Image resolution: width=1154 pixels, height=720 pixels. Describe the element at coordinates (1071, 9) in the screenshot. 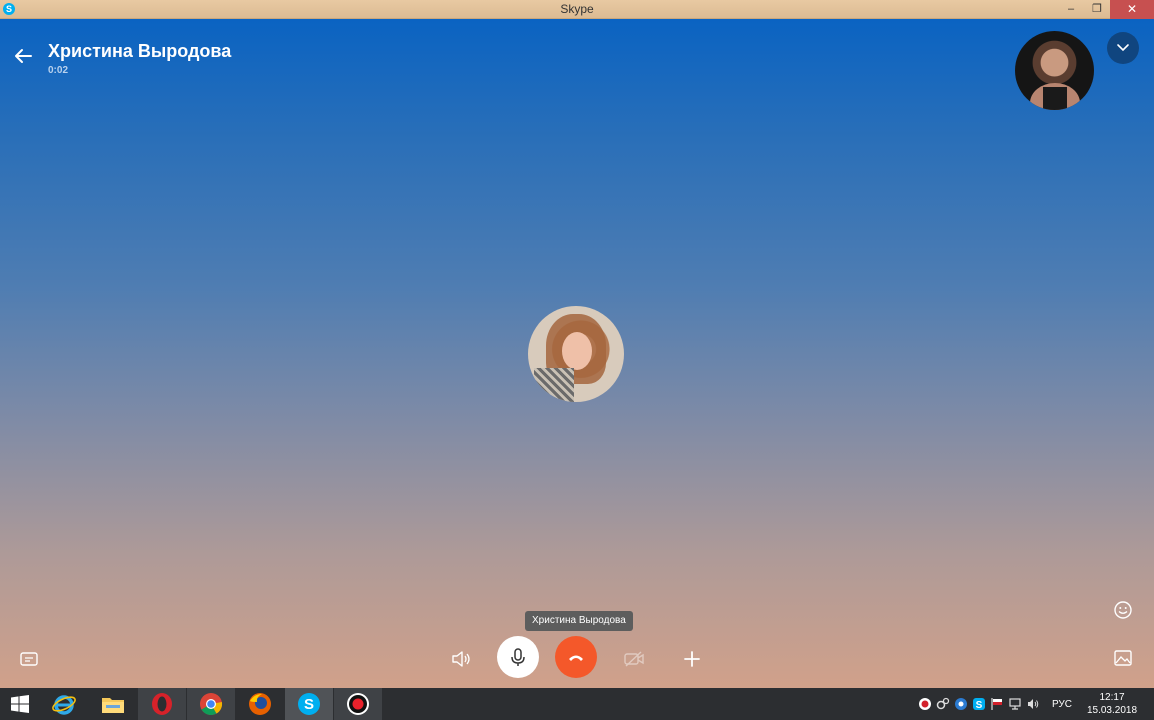

I see `minimize-button: ‒` at that location.